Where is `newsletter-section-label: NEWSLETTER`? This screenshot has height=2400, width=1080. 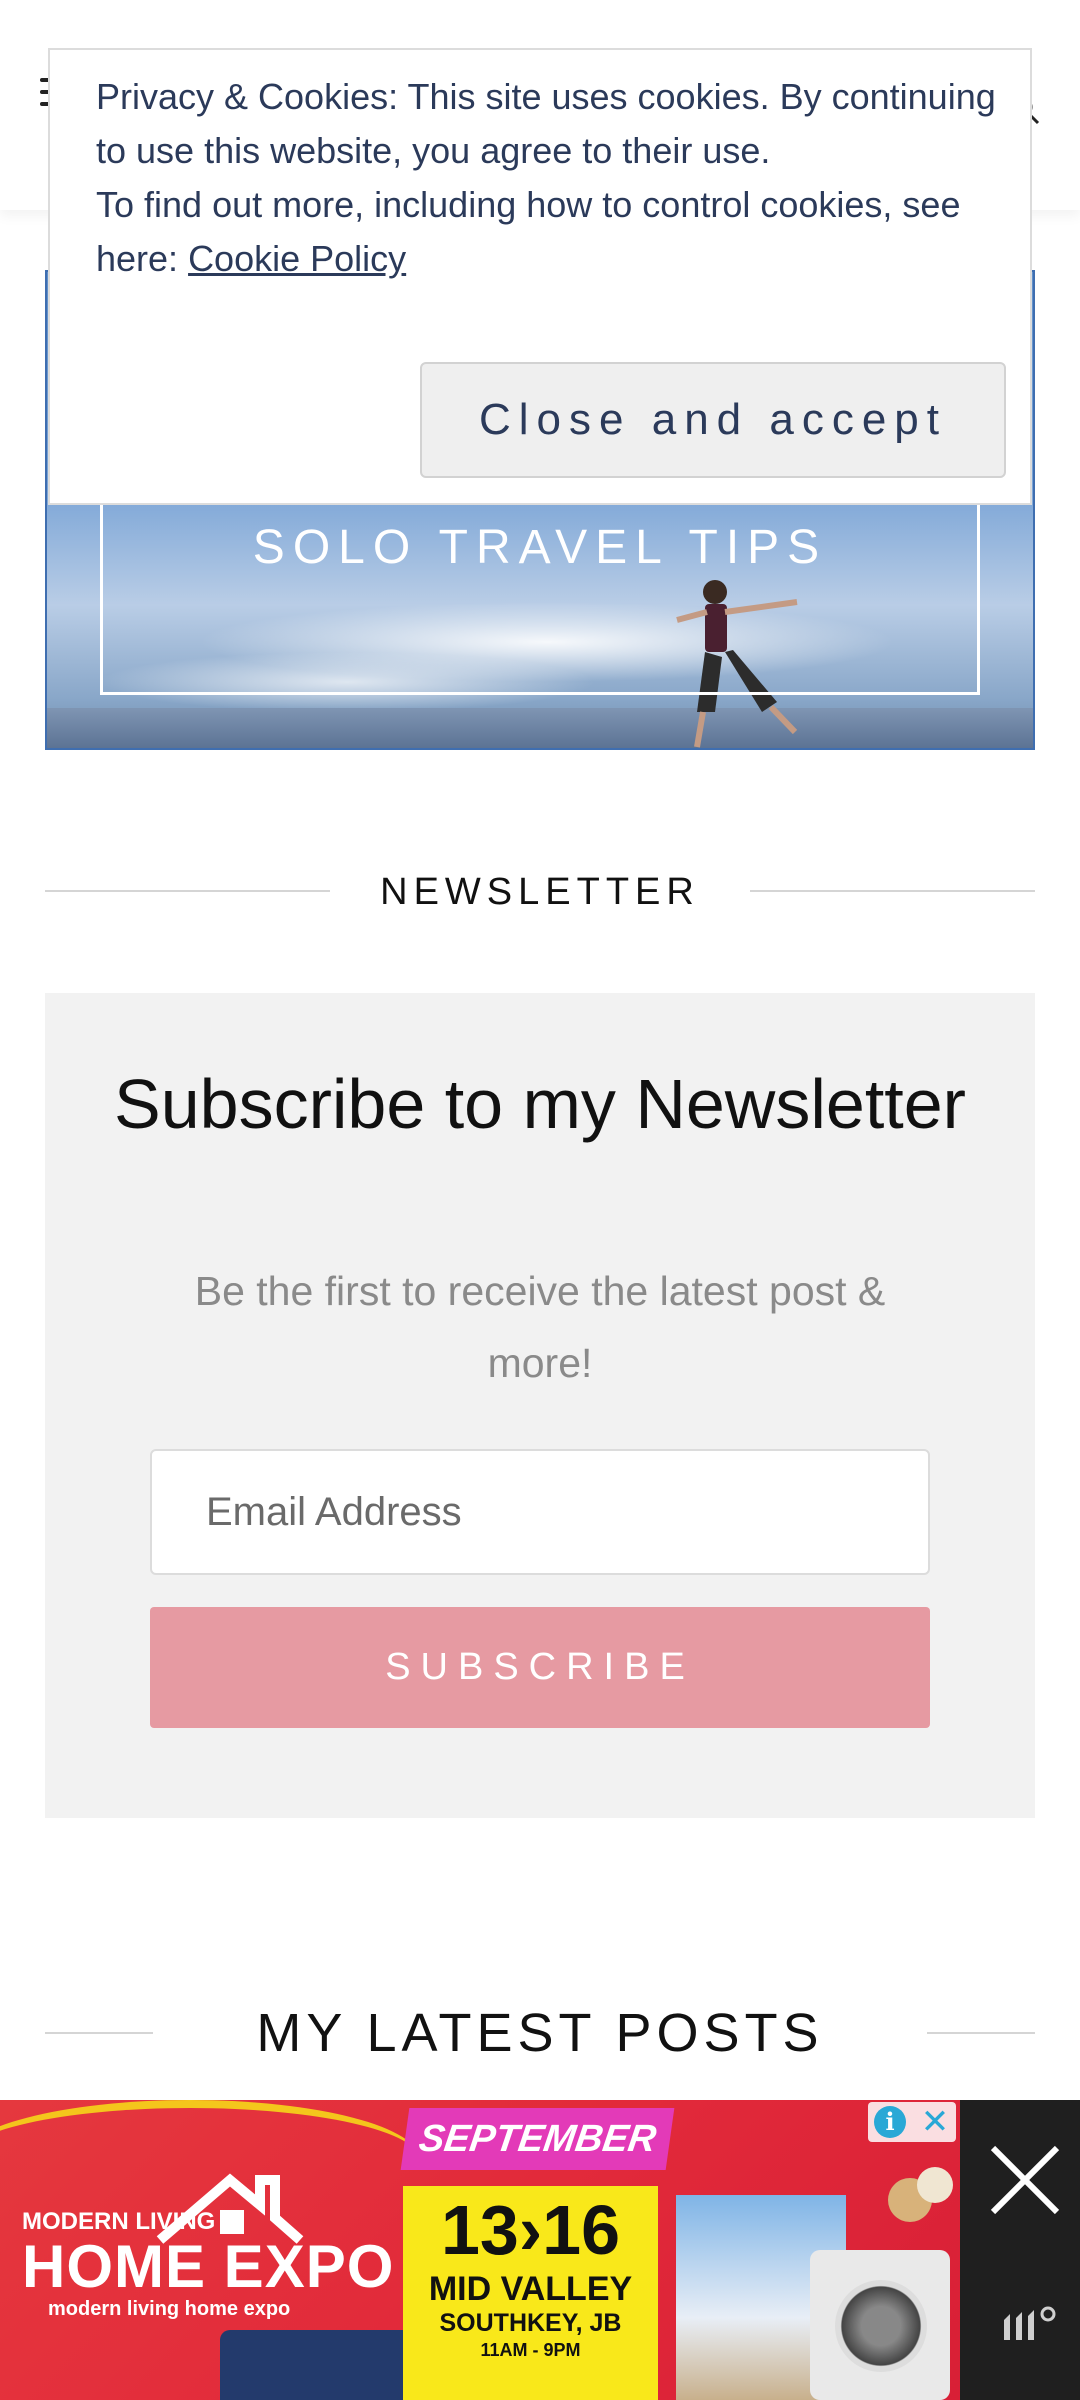
newsletter-section-label: NEWSLETTER is located at coordinates (540, 892).